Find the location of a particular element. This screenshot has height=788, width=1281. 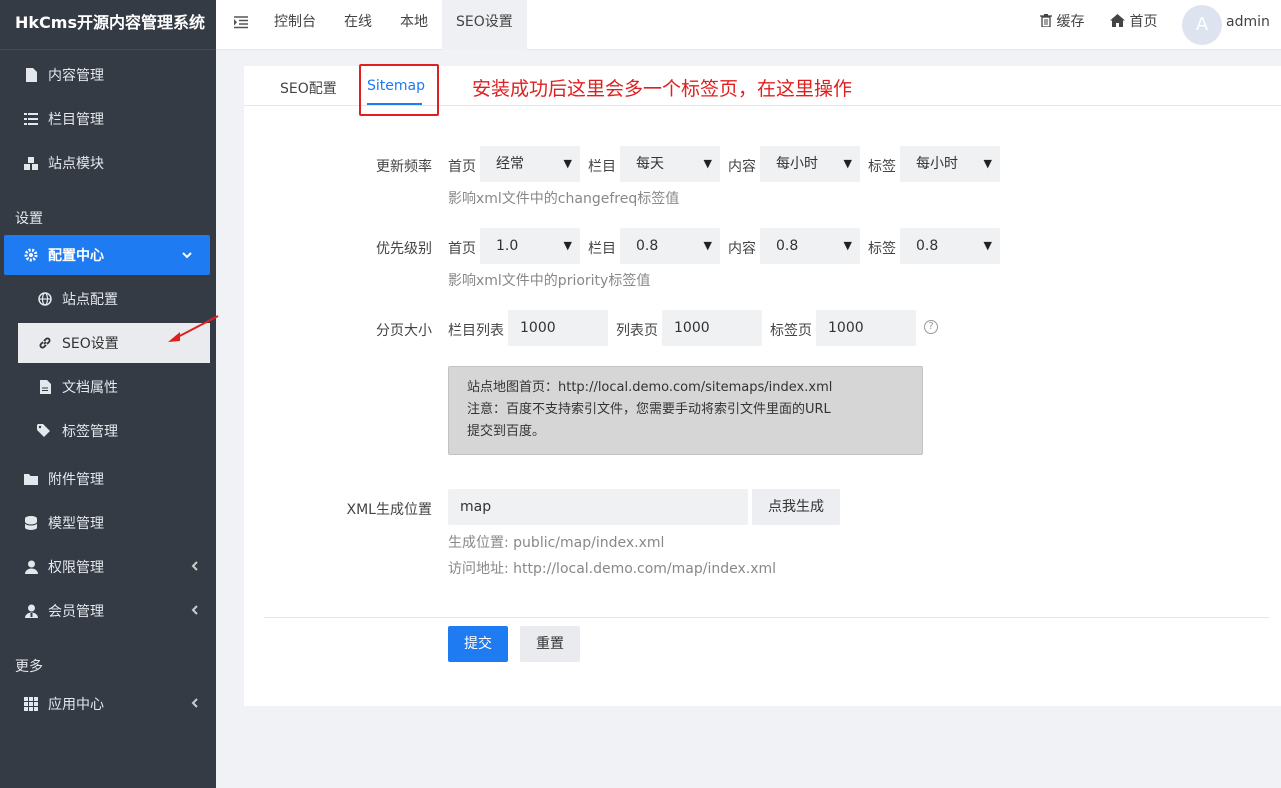

priority-home-select: 1.0 ▼ is located at coordinates (530, 246).